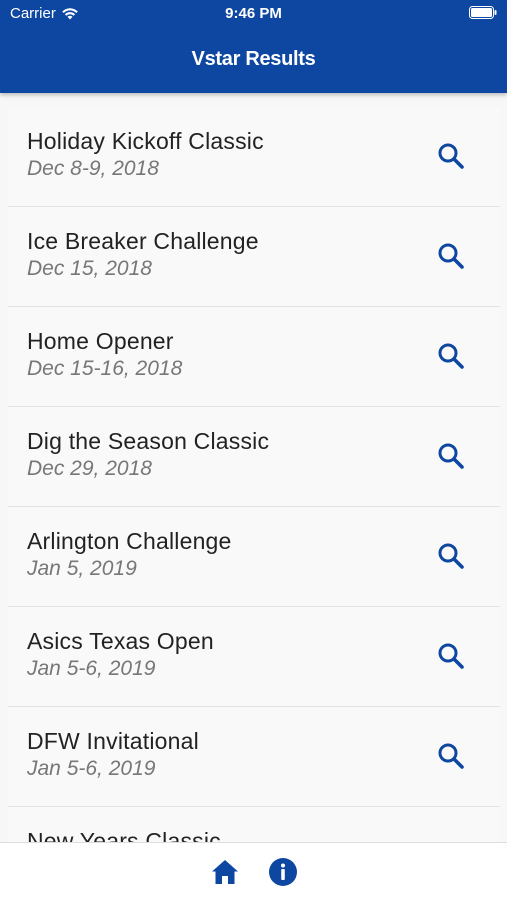  I want to click on event-row: New Years Classic, so click(254, 824).